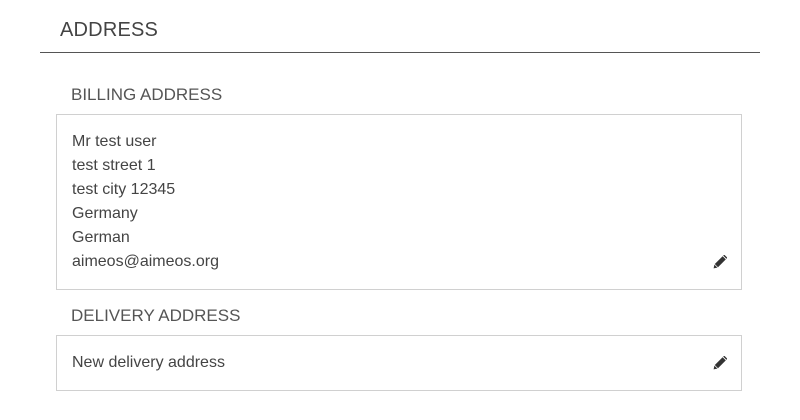  Describe the element at coordinates (124, 189) in the screenshot. I see `billing-city: test city 12345` at that location.